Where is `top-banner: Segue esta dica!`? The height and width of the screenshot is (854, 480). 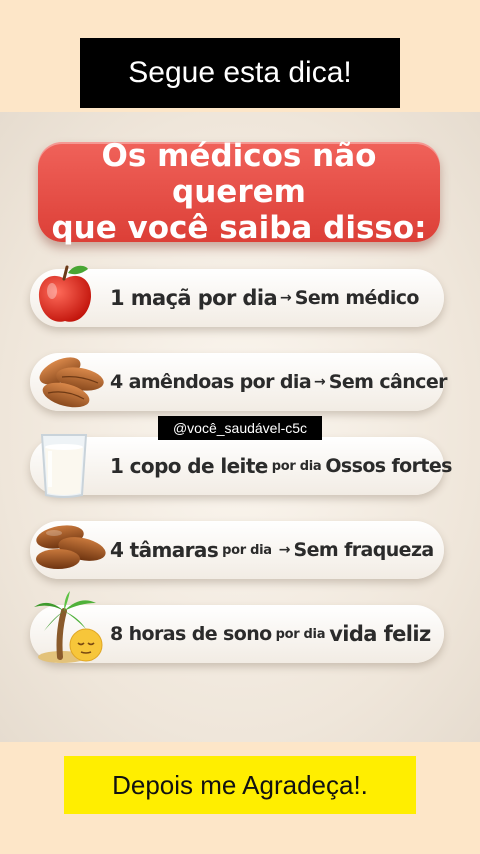
top-banner: Segue esta dica! is located at coordinates (240, 73).